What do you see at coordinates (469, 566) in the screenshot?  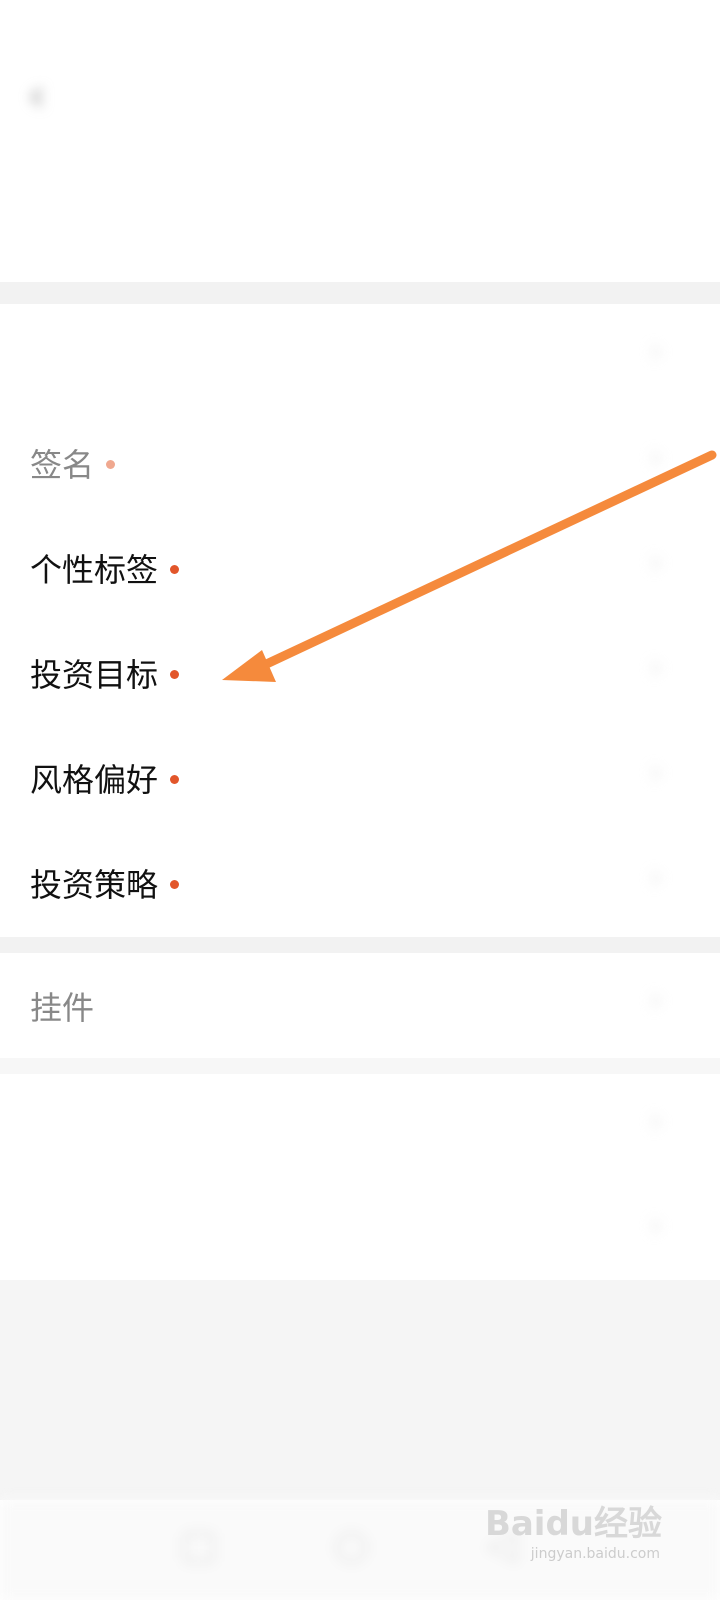 I see `annotation-arrow-icon` at bounding box center [469, 566].